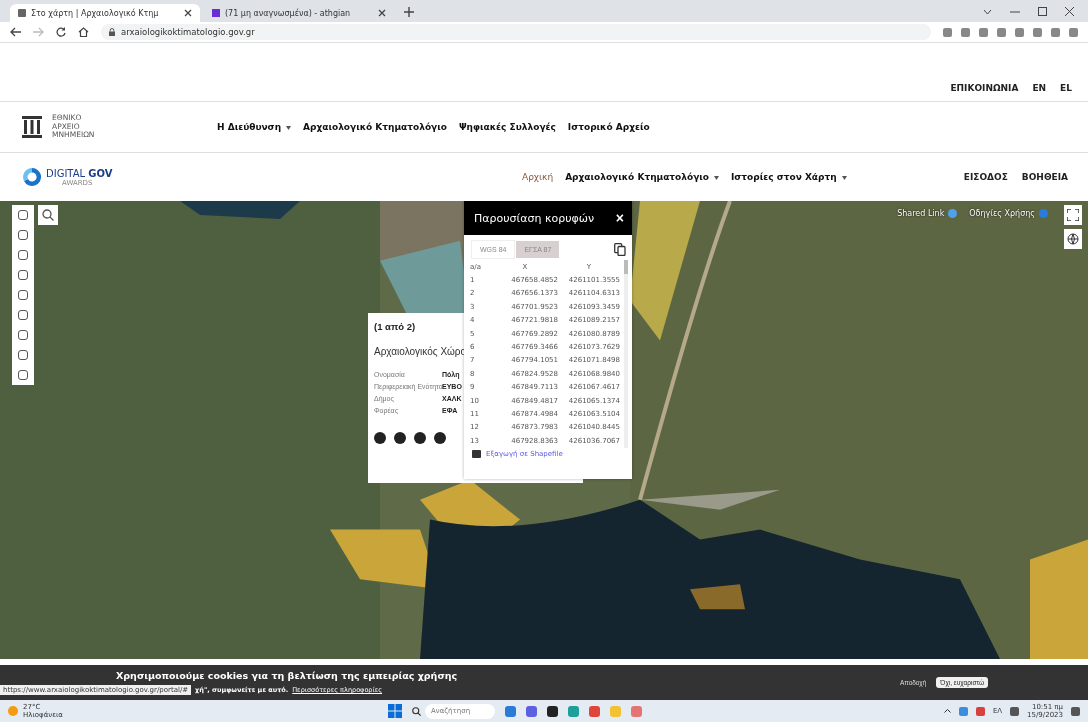 Image resolution: width=1088 pixels, height=722 pixels. I want to click on shared-link: Shared Link, so click(921, 213).